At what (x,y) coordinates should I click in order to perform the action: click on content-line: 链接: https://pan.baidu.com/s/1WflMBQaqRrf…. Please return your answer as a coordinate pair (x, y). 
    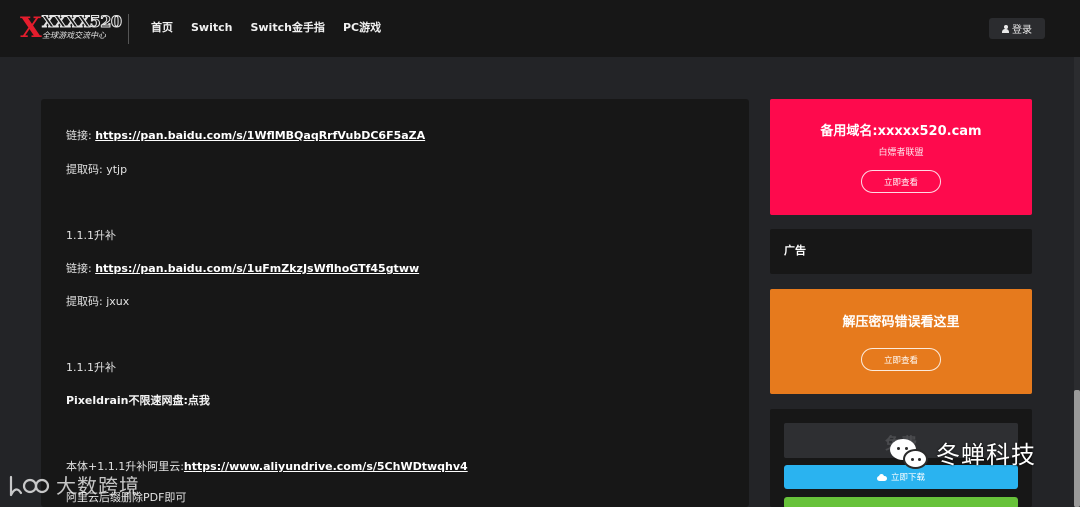
    Looking at the image, I should click on (245, 136).